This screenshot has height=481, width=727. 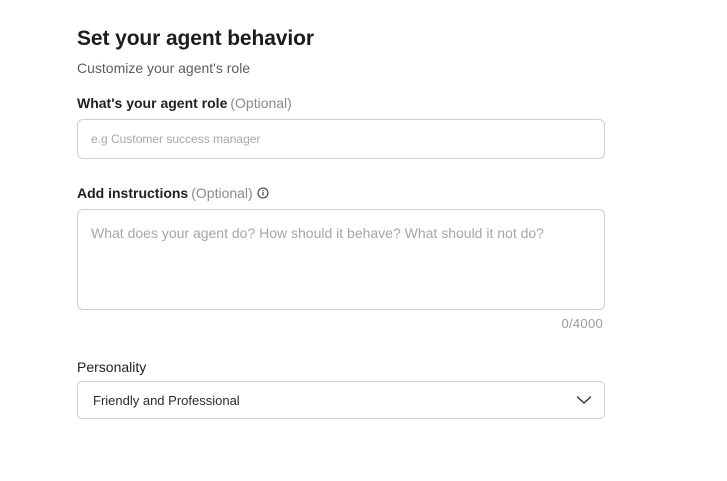 What do you see at coordinates (152, 103) in the screenshot?
I see `role-label-text: What's your agent role` at bounding box center [152, 103].